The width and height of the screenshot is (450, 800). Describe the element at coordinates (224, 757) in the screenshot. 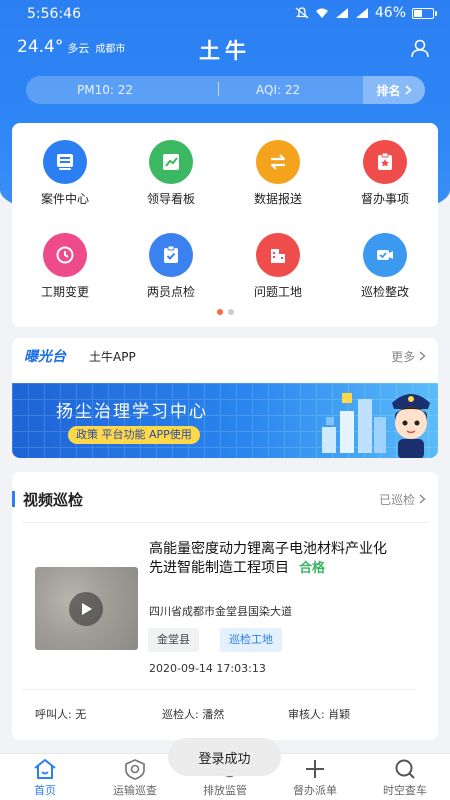

I see `toast-message: 登录成功` at that location.